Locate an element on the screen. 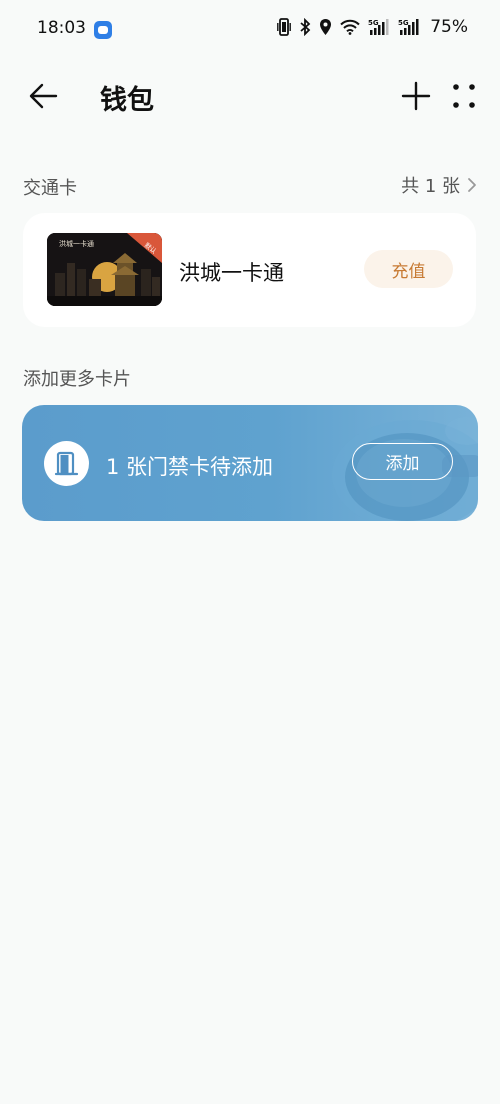  back-arrow-icon is located at coordinates (43, 96).